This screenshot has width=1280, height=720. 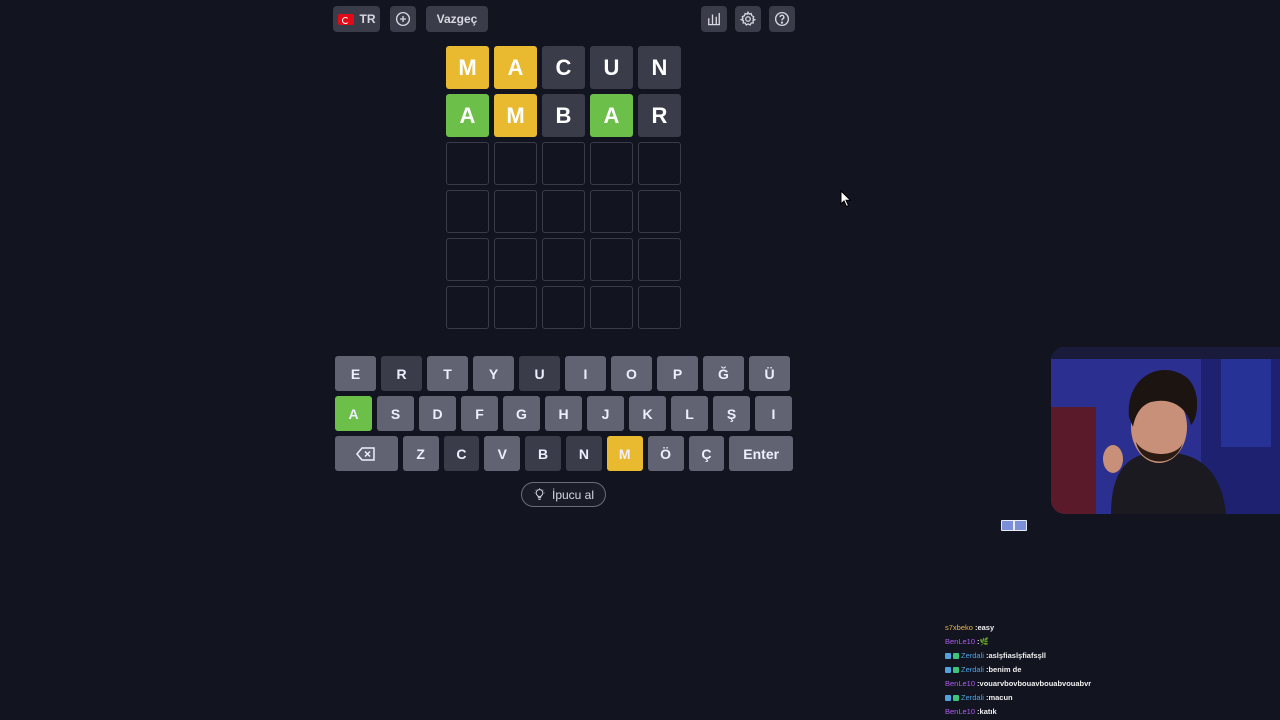 I want to click on key-k: K, so click(x=647, y=413).